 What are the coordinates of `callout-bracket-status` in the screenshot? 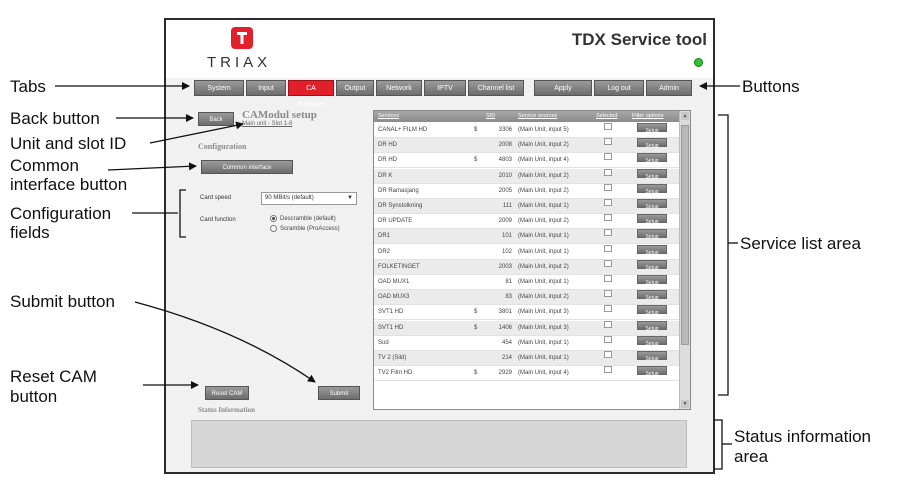 It's located at (718, 444).